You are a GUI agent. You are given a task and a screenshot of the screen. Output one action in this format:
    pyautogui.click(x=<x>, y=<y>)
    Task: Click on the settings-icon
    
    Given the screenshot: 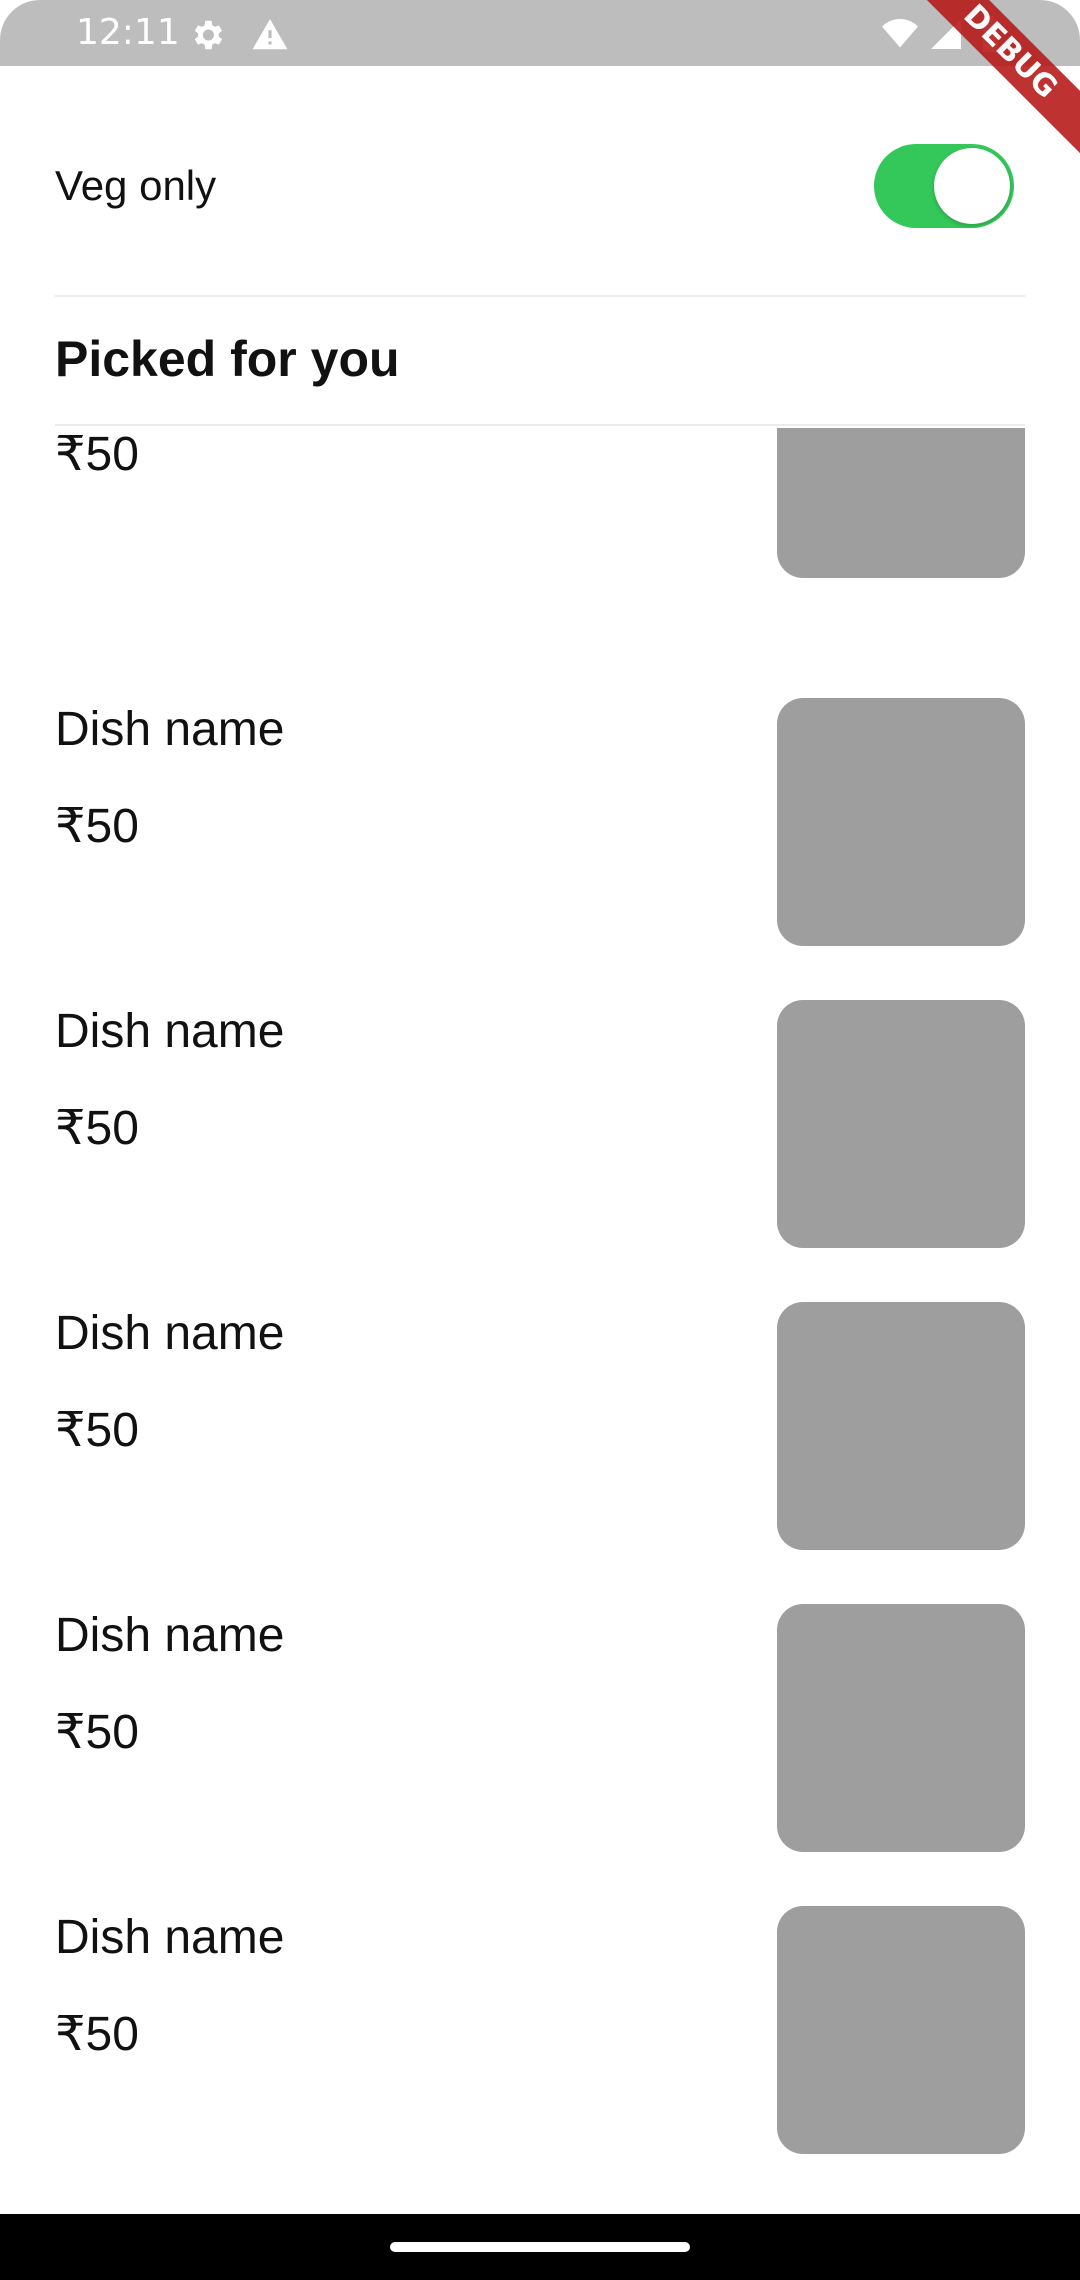 What is the action you would take?
    pyautogui.click(x=207, y=37)
    